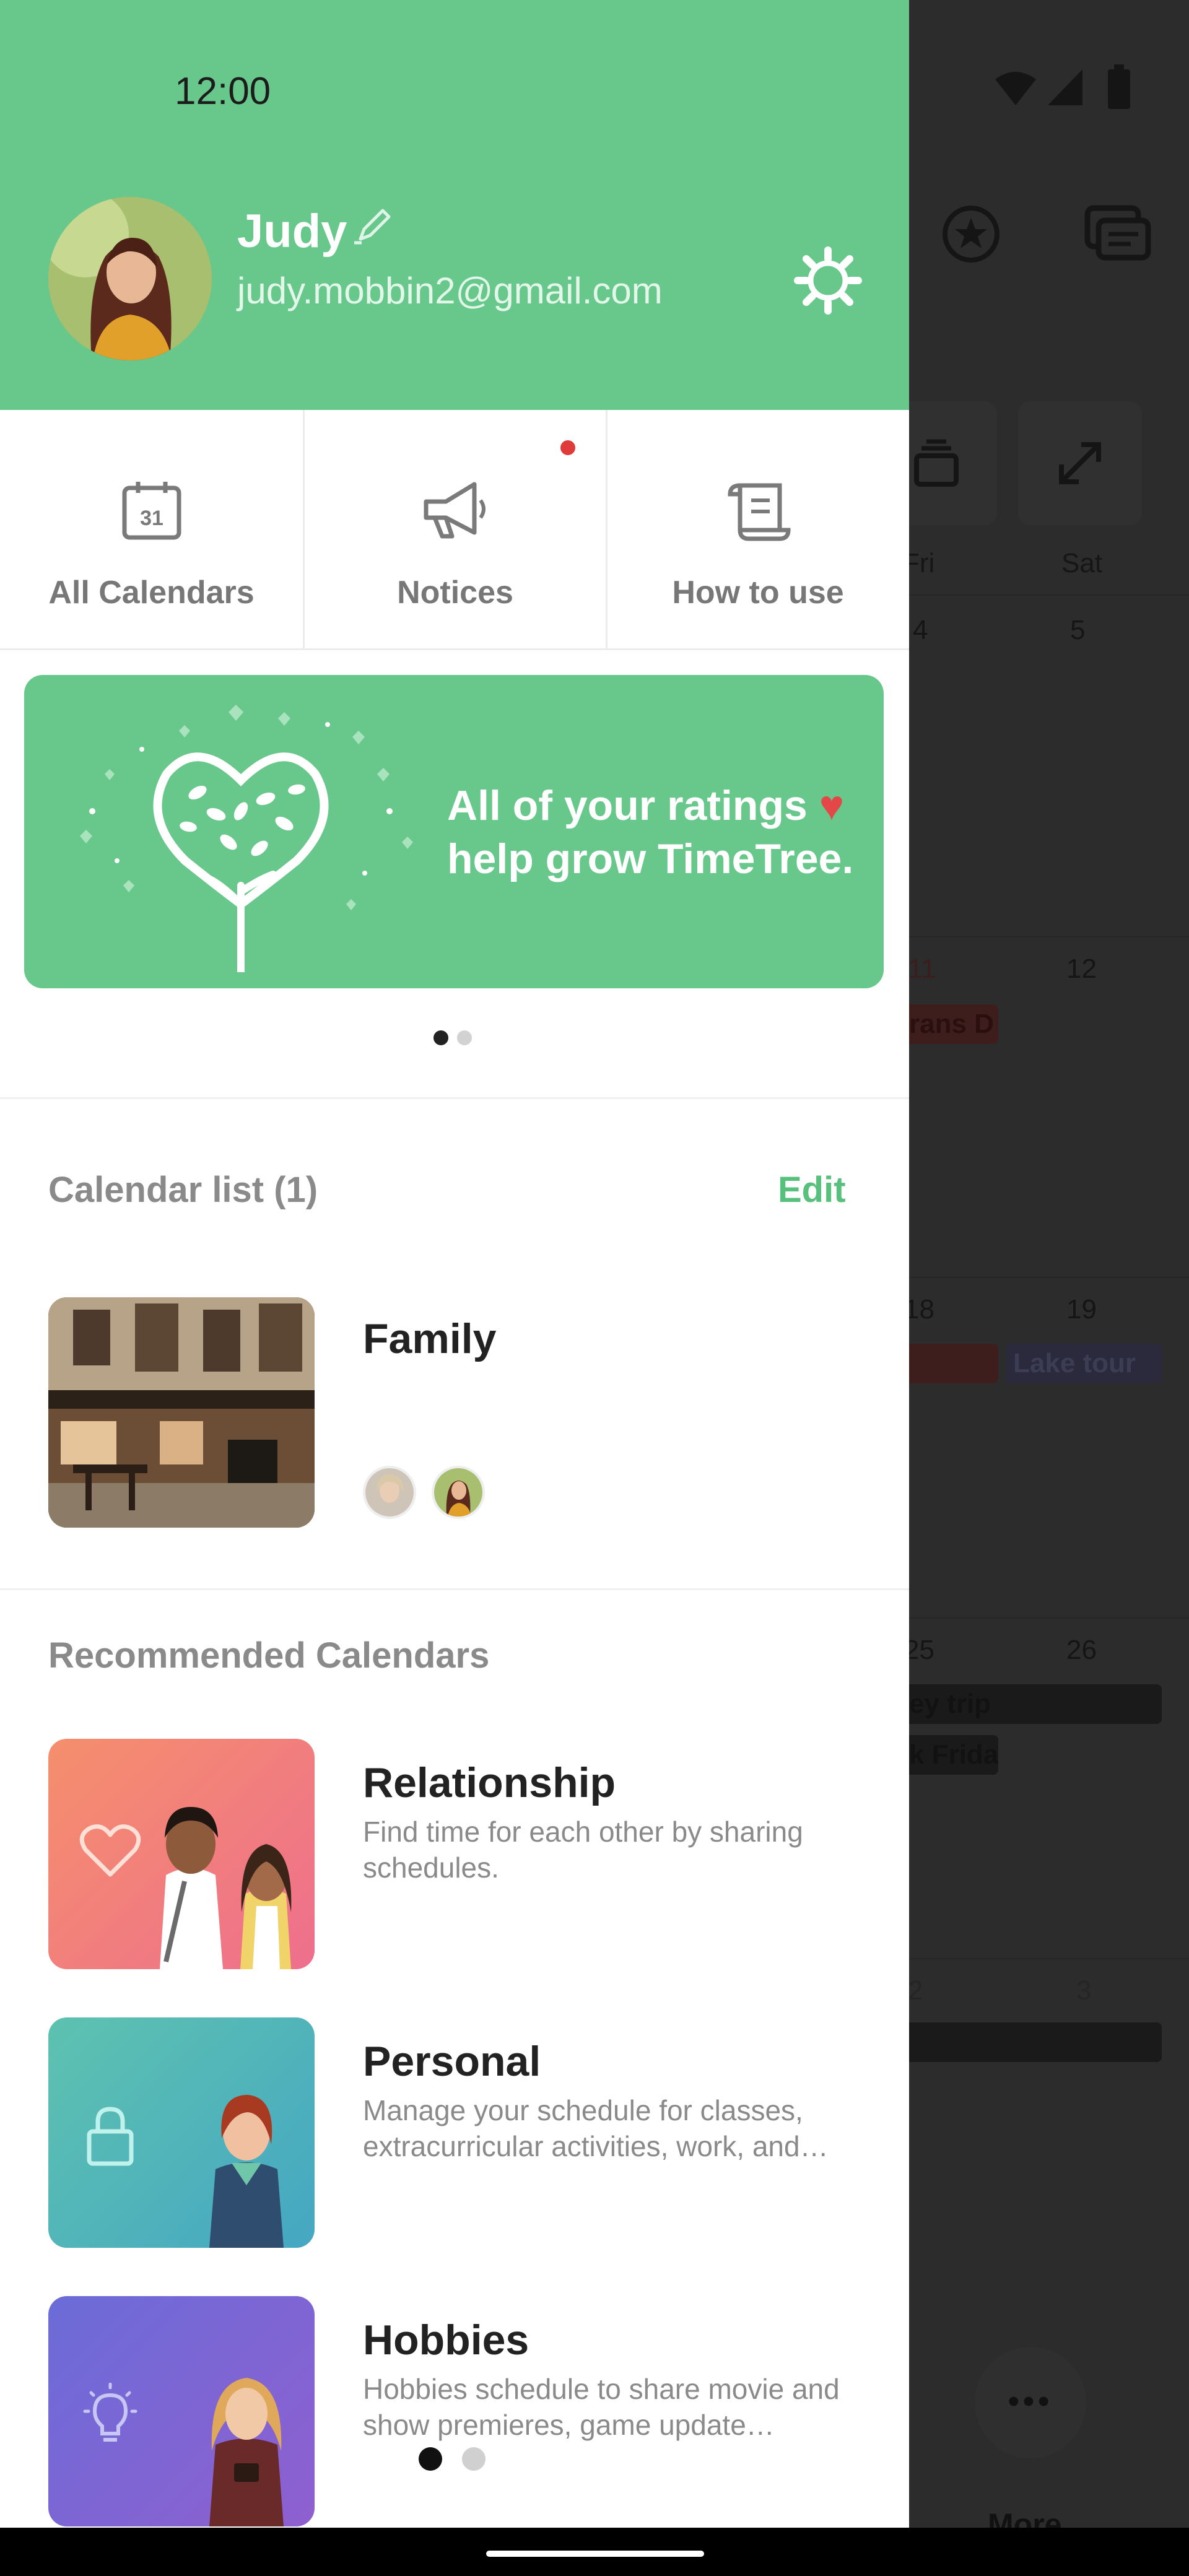 The image size is (1189, 2576). Describe the element at coordinates (1032, 1704) in the screenshot. I see `event-chip: ey trip` at that location.